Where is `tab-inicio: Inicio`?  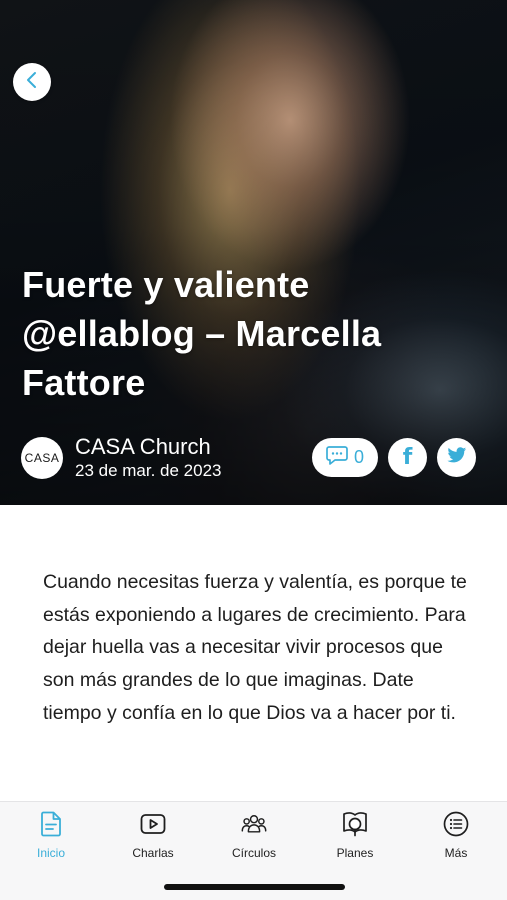
tab-inicio: Inicio is located at coordinates (51, 836).